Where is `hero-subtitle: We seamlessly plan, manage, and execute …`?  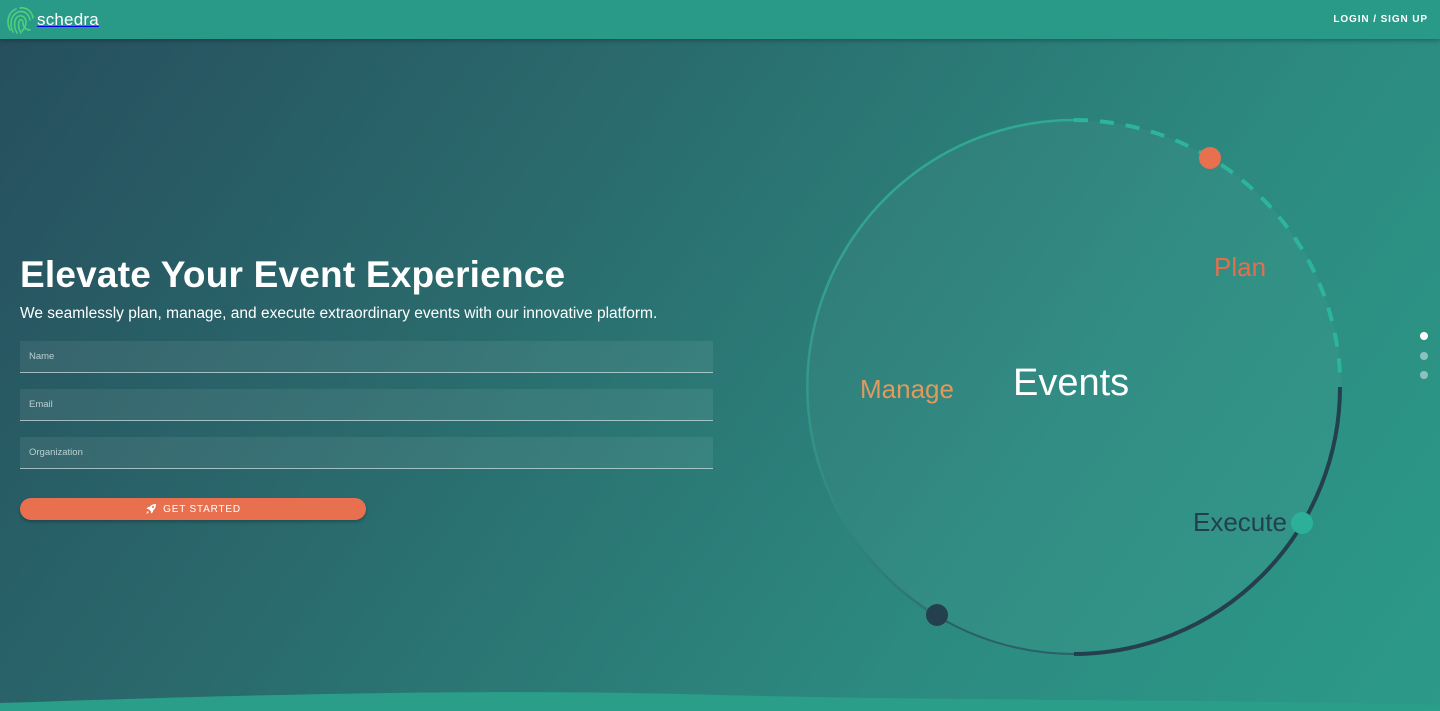
hero-subtitle: We seamlessly plan, manage, and execute … is located at coordinates (339, 313).